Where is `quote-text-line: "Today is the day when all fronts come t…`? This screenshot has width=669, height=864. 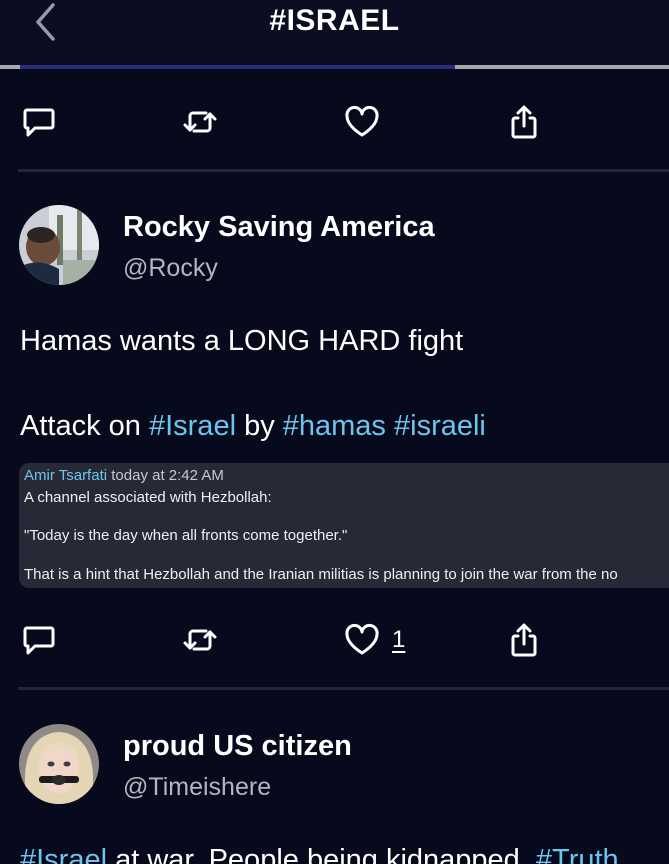 quote-text-line: "Today is the day when all fronts come t… is located at coordinates (186, 535).